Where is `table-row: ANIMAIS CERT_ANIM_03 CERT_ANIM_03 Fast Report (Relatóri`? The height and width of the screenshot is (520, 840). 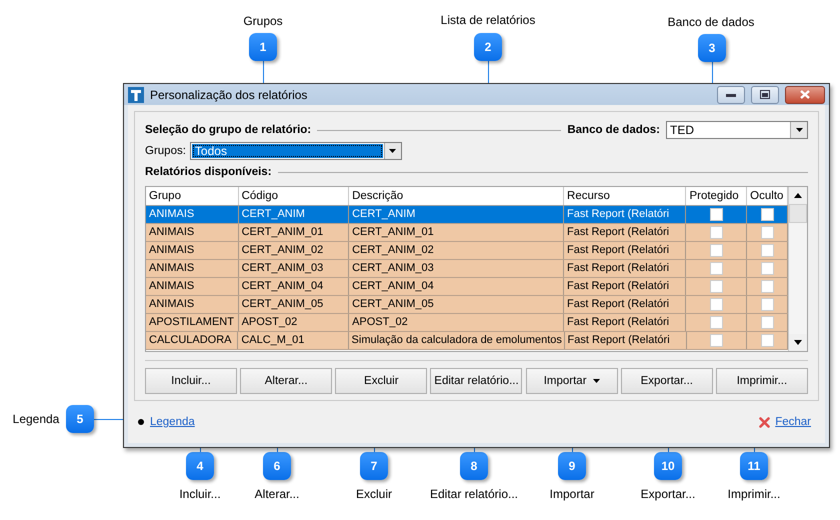 table-row: ANIMAIS CERT_ANIM_03 CERT_ANIM_03 Fast Report (Relatóri is located at coordinates (467, 269).